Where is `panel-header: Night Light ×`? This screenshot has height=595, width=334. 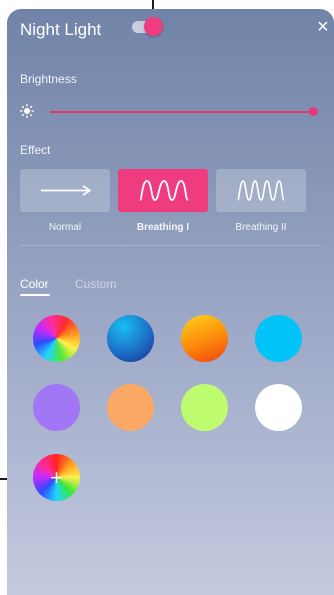
panel-header: Night Light × is located at coordinates (170, 30).